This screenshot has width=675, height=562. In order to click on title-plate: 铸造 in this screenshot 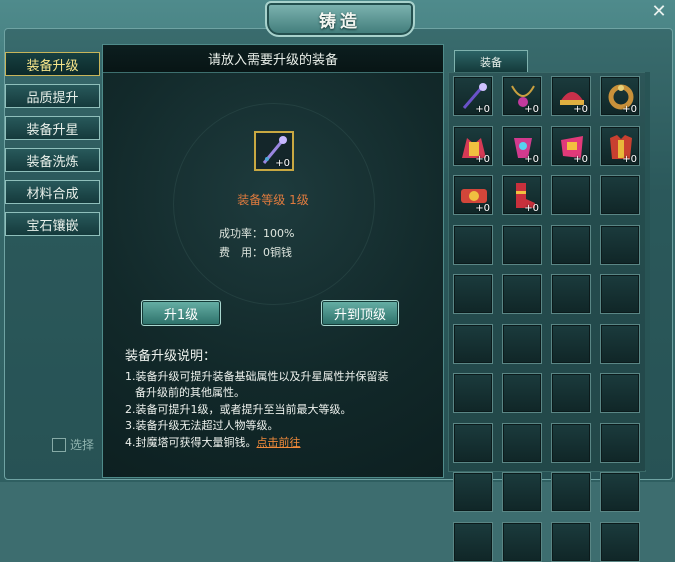, I will do `click(340, 19)`.